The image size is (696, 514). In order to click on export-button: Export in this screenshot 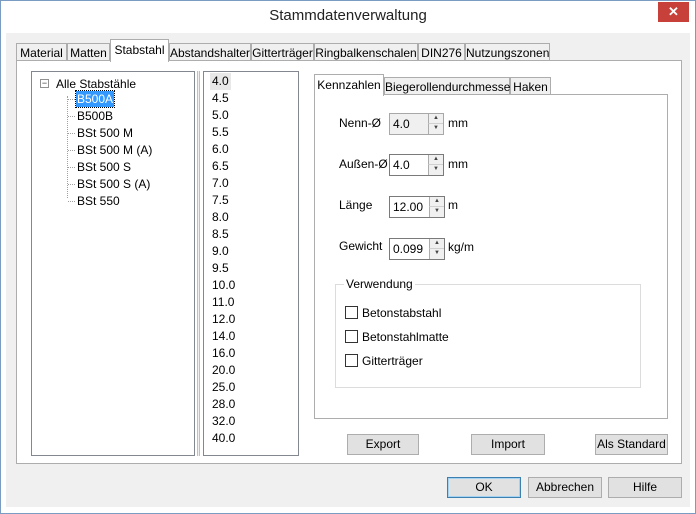, I will do `click(383, 444)`.